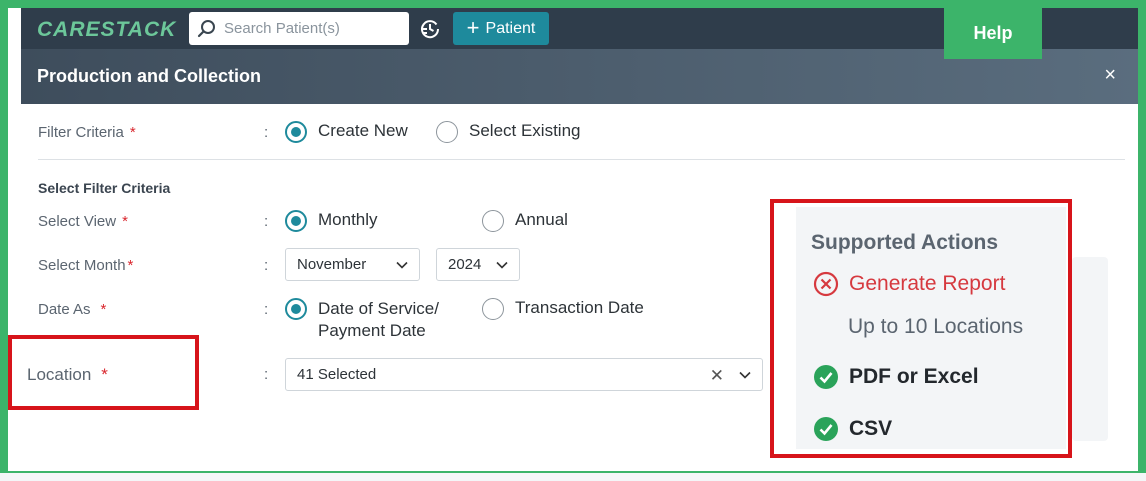 This screenshot has height=481, width=1146. I want to click on filter-criteria-label: Filter Criteria *, so click(87, 132).